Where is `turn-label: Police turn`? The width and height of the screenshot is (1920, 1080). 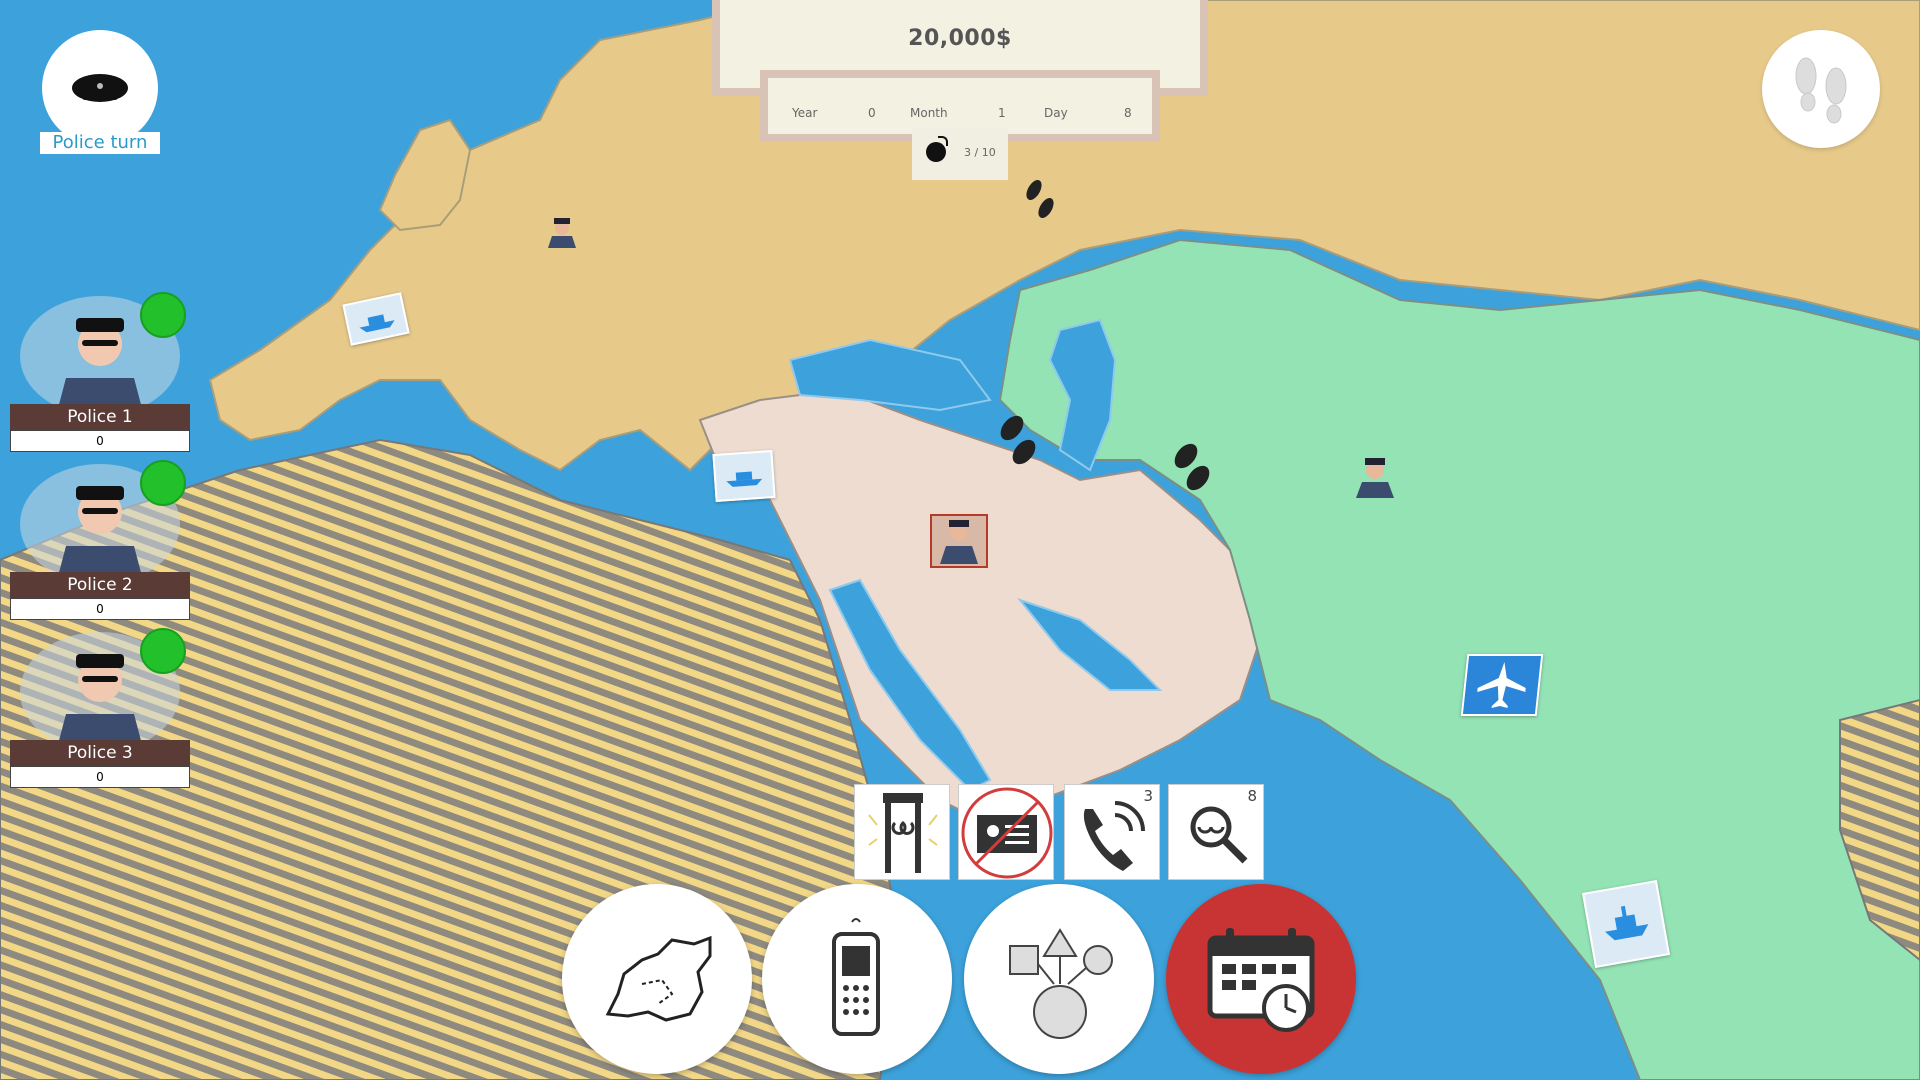
turn-label: Police turn is located at coordinates (100, 143).